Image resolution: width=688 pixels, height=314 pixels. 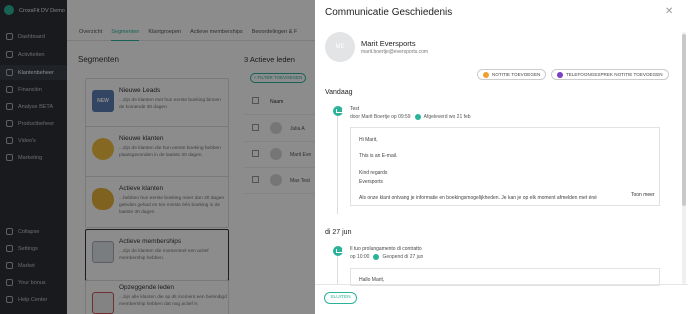 I want to click on entry-status: Afgeleverd wo 21 feb, so click(x=447, y=117).